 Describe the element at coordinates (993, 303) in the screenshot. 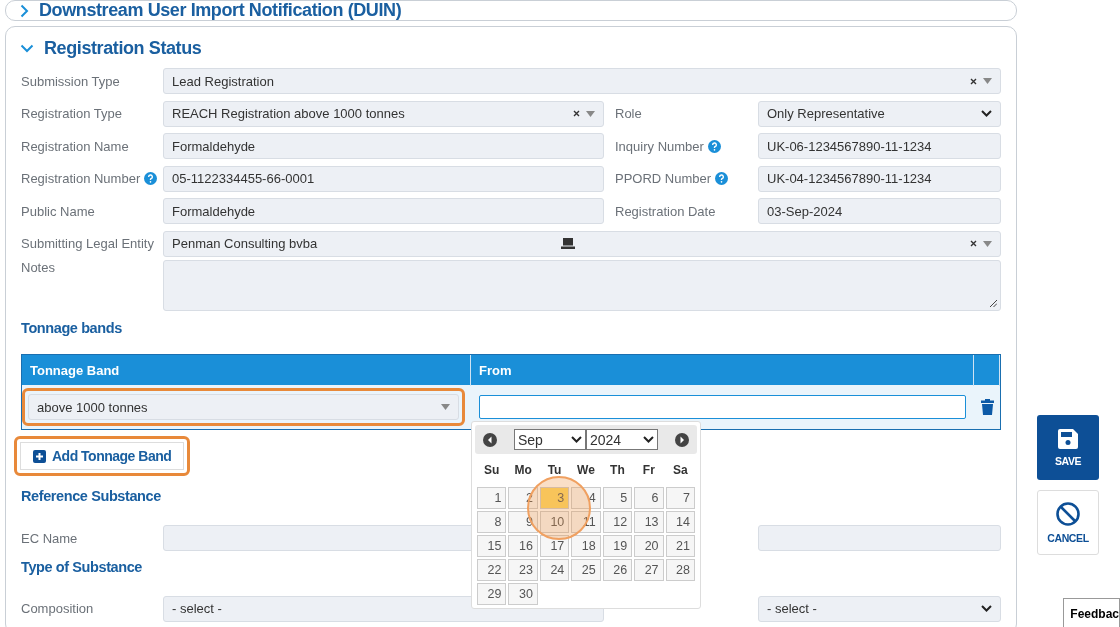

I see `resize-handle-icon` at that location.